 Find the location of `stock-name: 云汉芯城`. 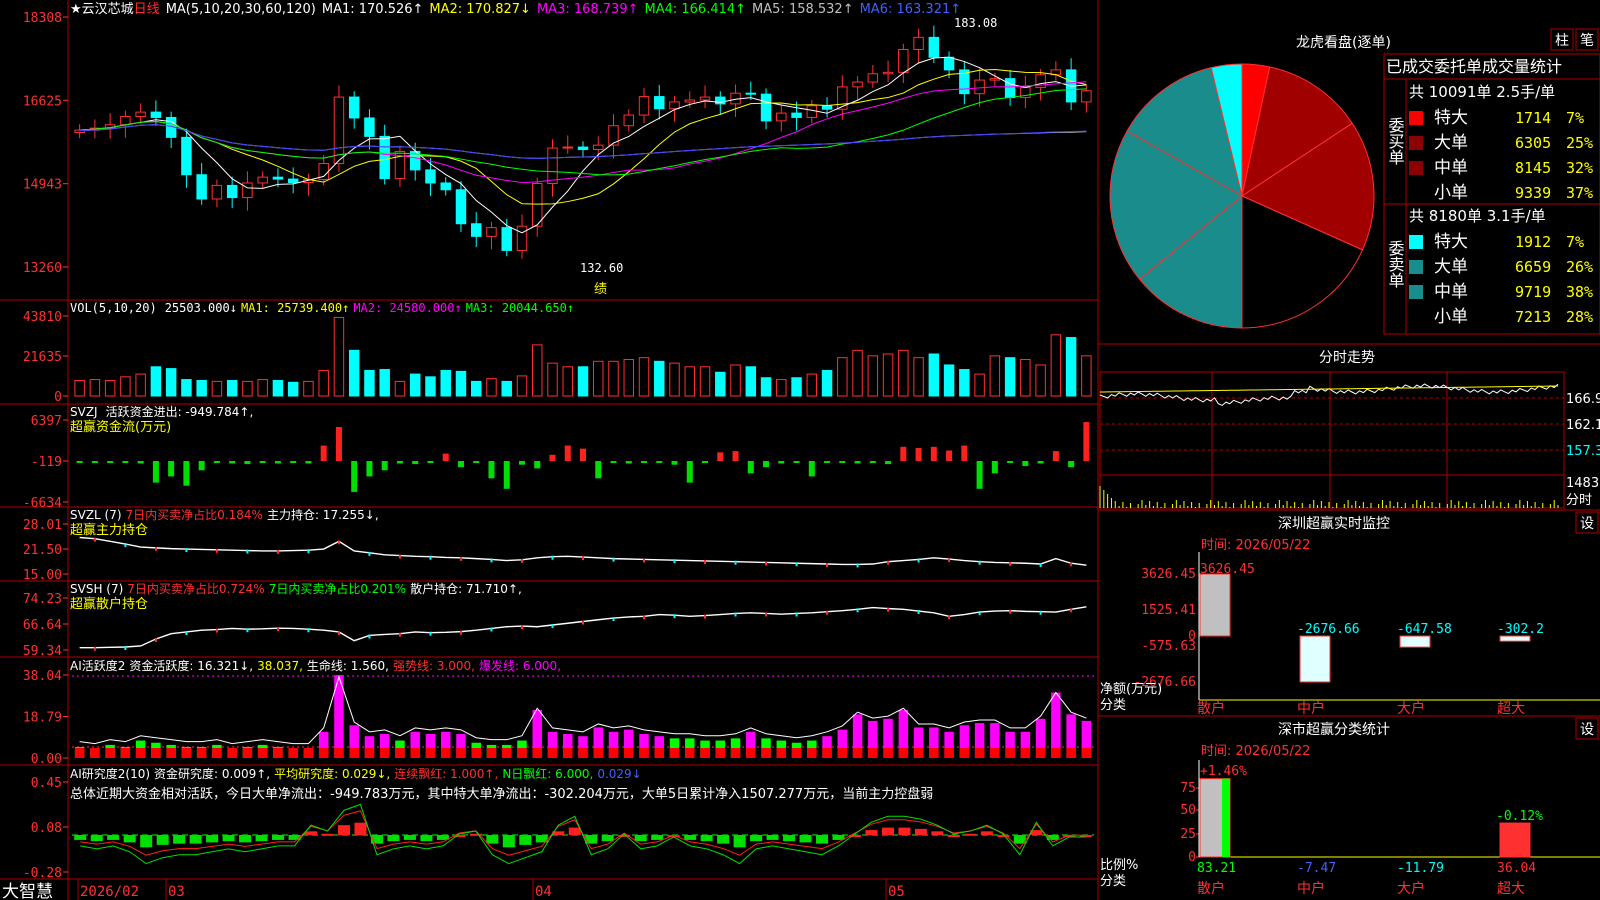

stock-name: 云汉芯城 is located at coordinates (108, 9).